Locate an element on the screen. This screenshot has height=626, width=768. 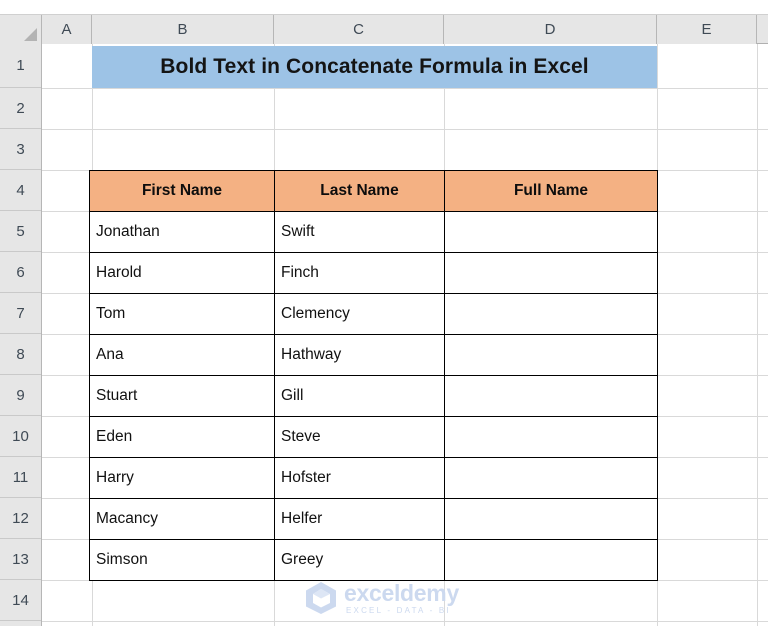
table-row: Tom Clemency is located at coordinates (373, 314).